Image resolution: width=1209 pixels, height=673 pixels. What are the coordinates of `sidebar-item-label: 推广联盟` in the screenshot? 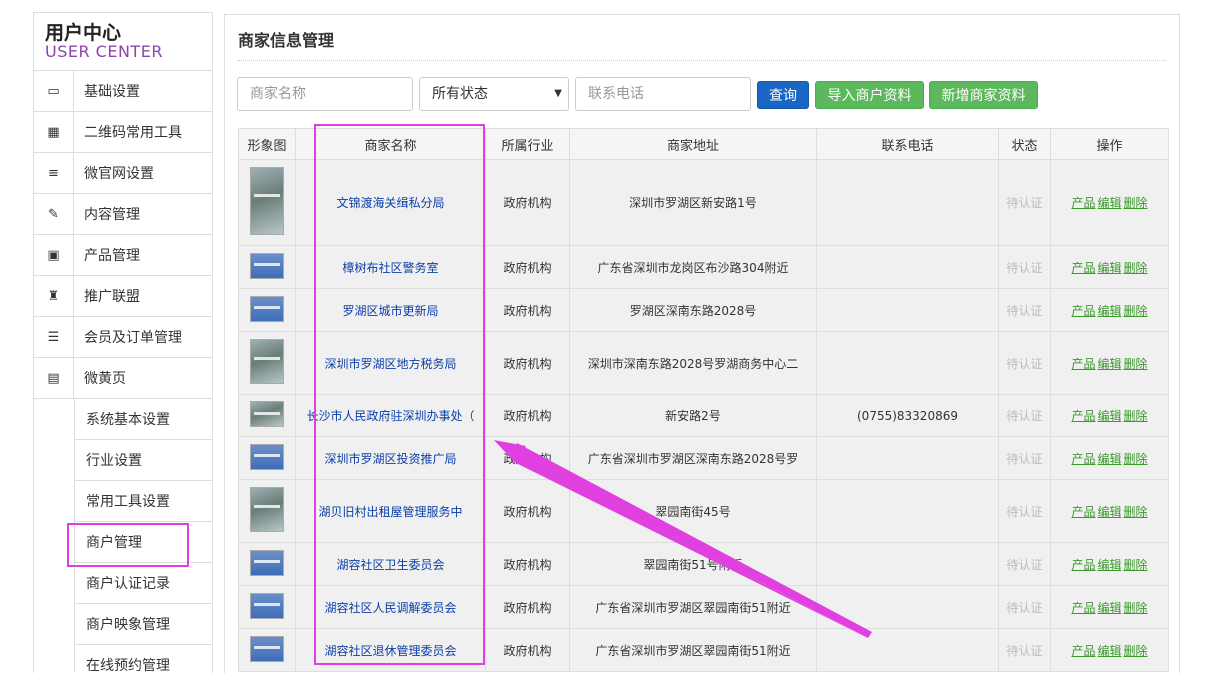 It's located at (112, 297).